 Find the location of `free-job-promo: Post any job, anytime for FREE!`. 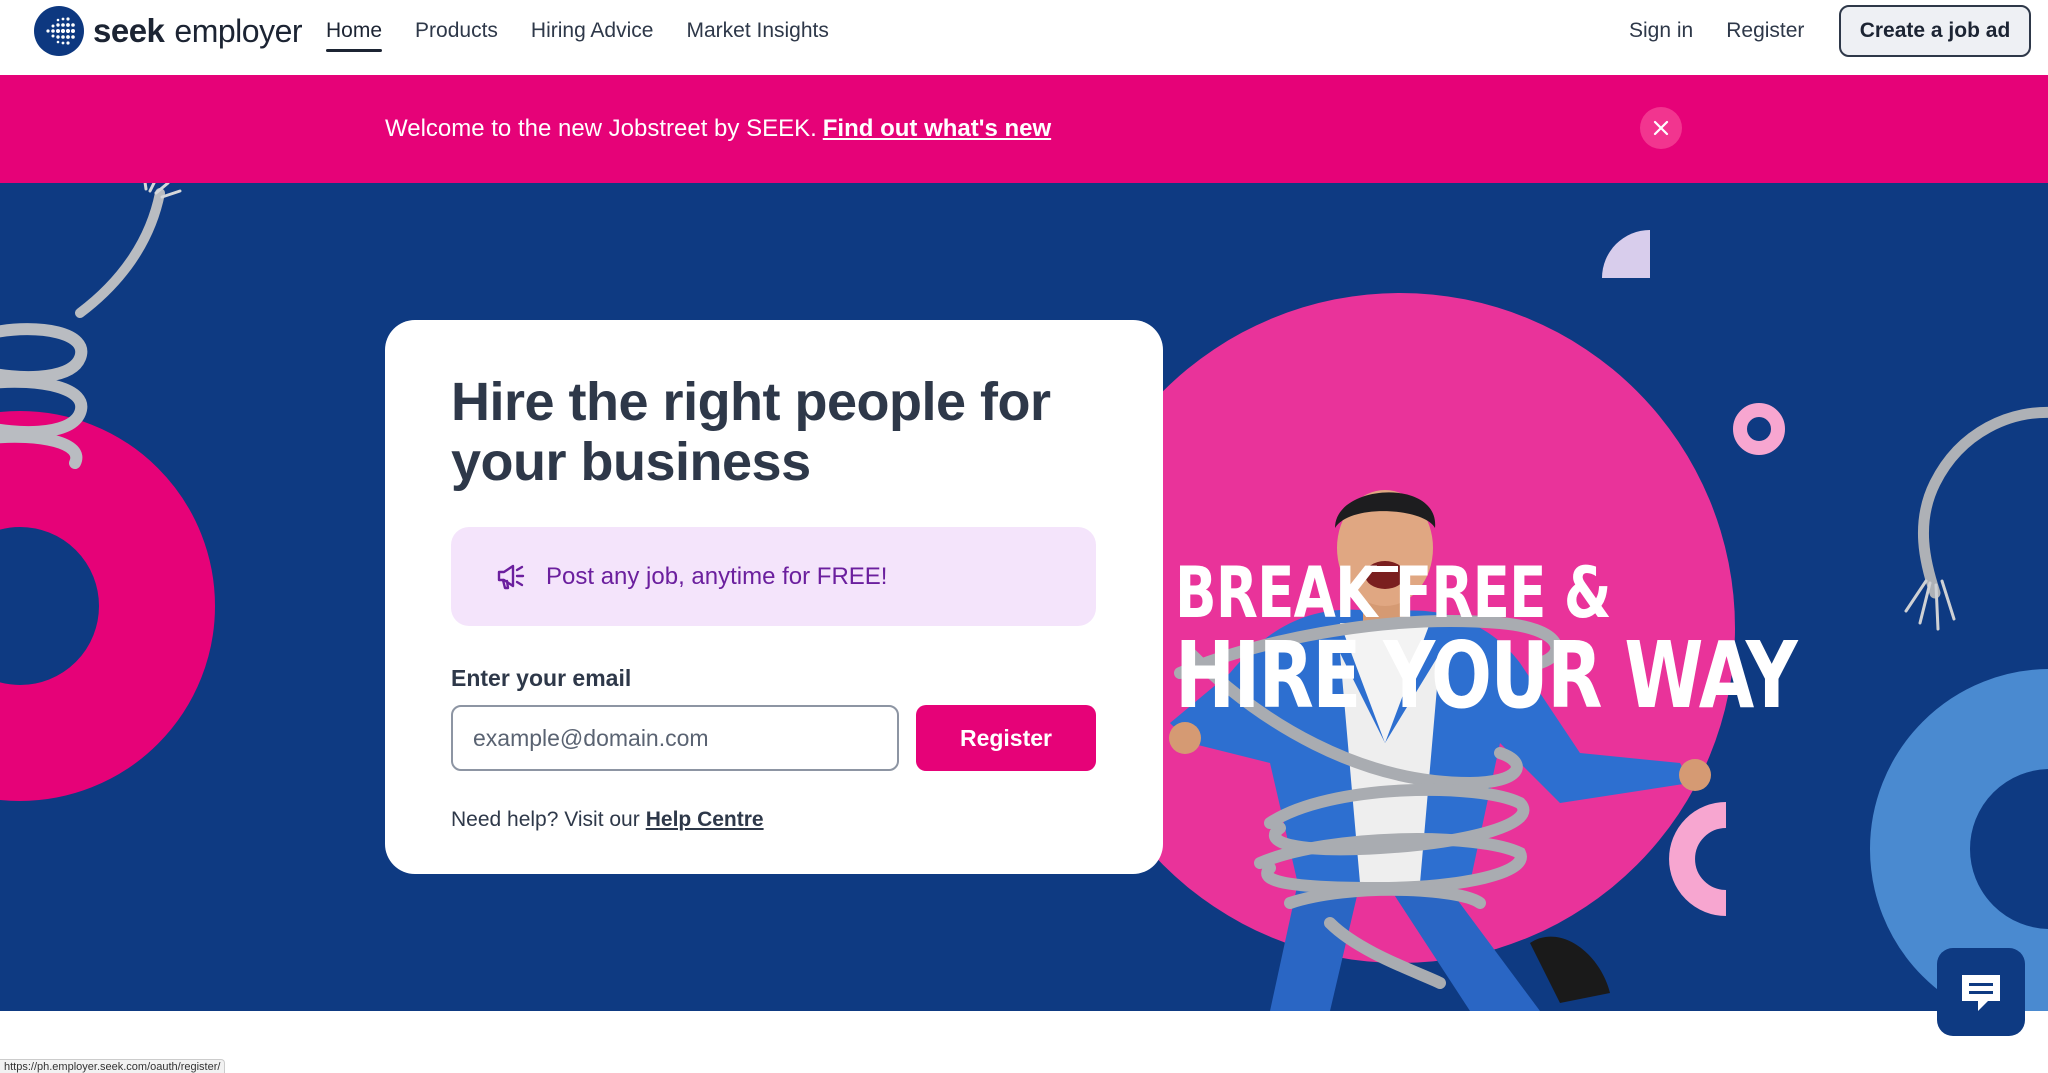

free-job-promo: Post any job, anytime for FREE! is located at coordinates (773, 576).